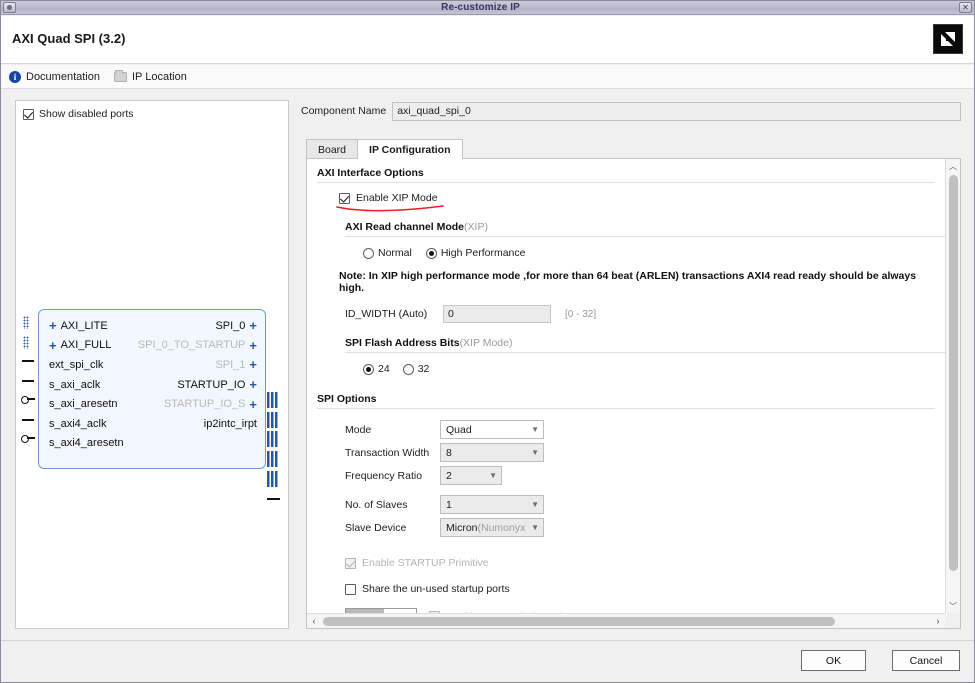  I want to click on frequency-ratio-label: Frequency Ratio, so click(384, 475).